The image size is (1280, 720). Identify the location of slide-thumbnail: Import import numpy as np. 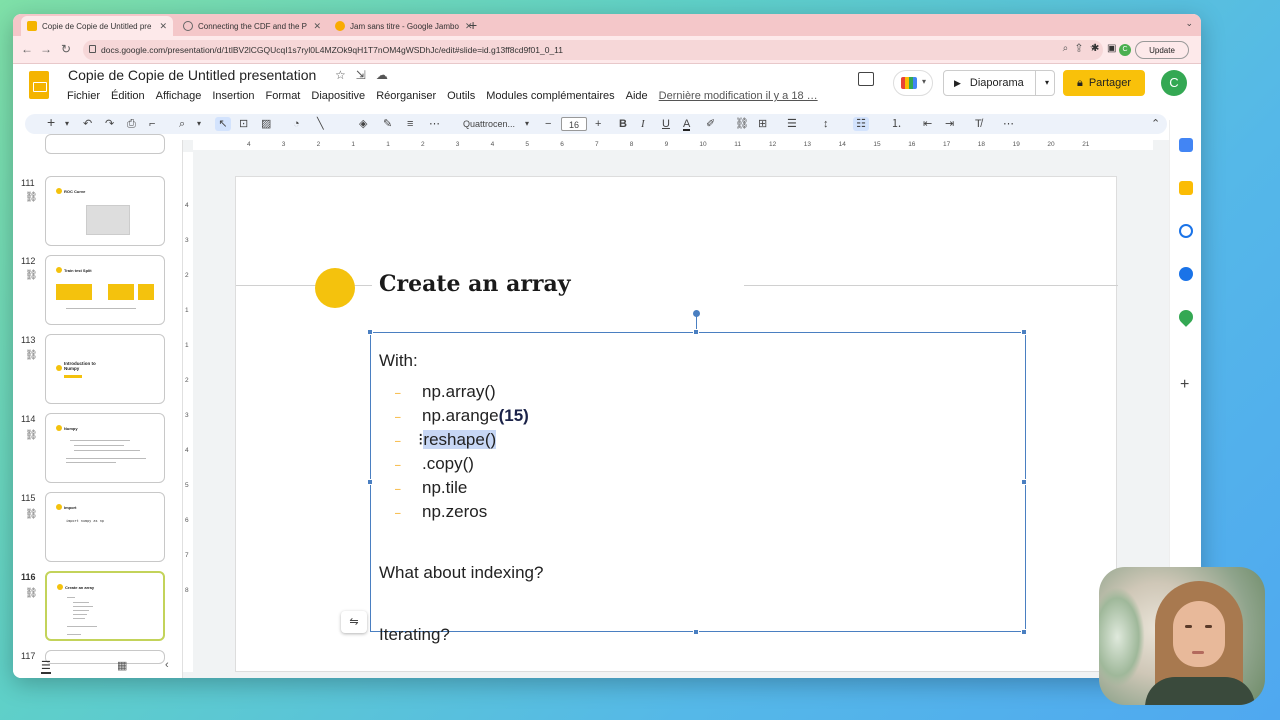
(105, 527).